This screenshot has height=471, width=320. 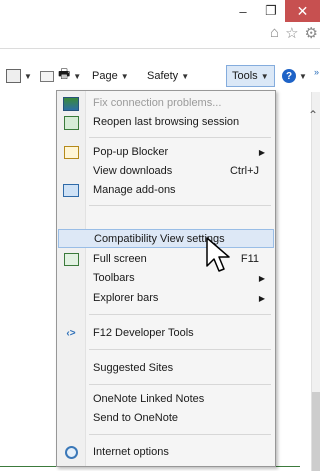 What do you see at coordinates (218, 254) in the screenshot?
I see `mouse-cursor-icon` at bounding box center [218, 254].